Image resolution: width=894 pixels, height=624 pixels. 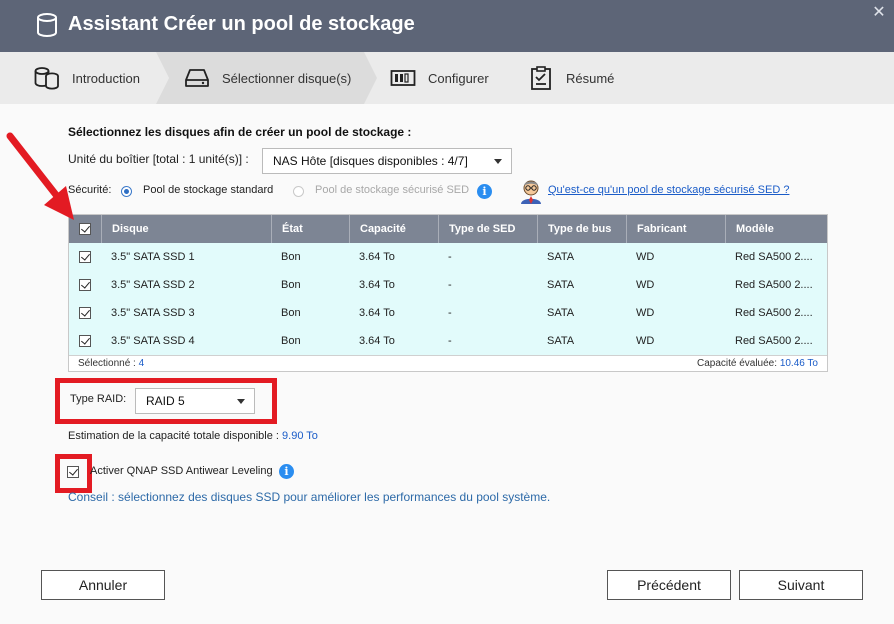 I want to click on enclosure-unit-label: Unité du boîtier [total : 1 unité(s)] :, so click(x=158, y=159).